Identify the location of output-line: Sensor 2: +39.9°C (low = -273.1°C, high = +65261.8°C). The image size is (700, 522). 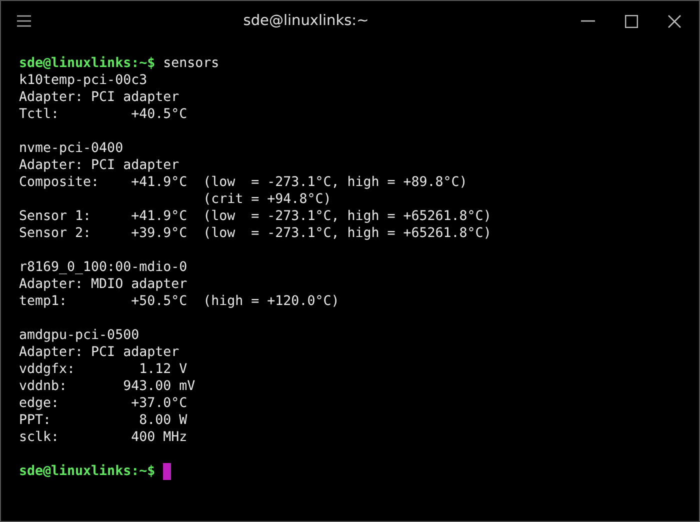
(255, 233).